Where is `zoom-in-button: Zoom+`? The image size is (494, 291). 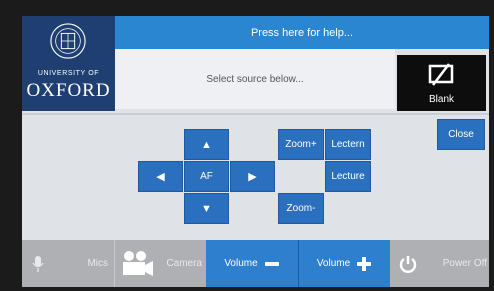
zoom-in-button: Zoom+ is located at coordinates (301, 144).